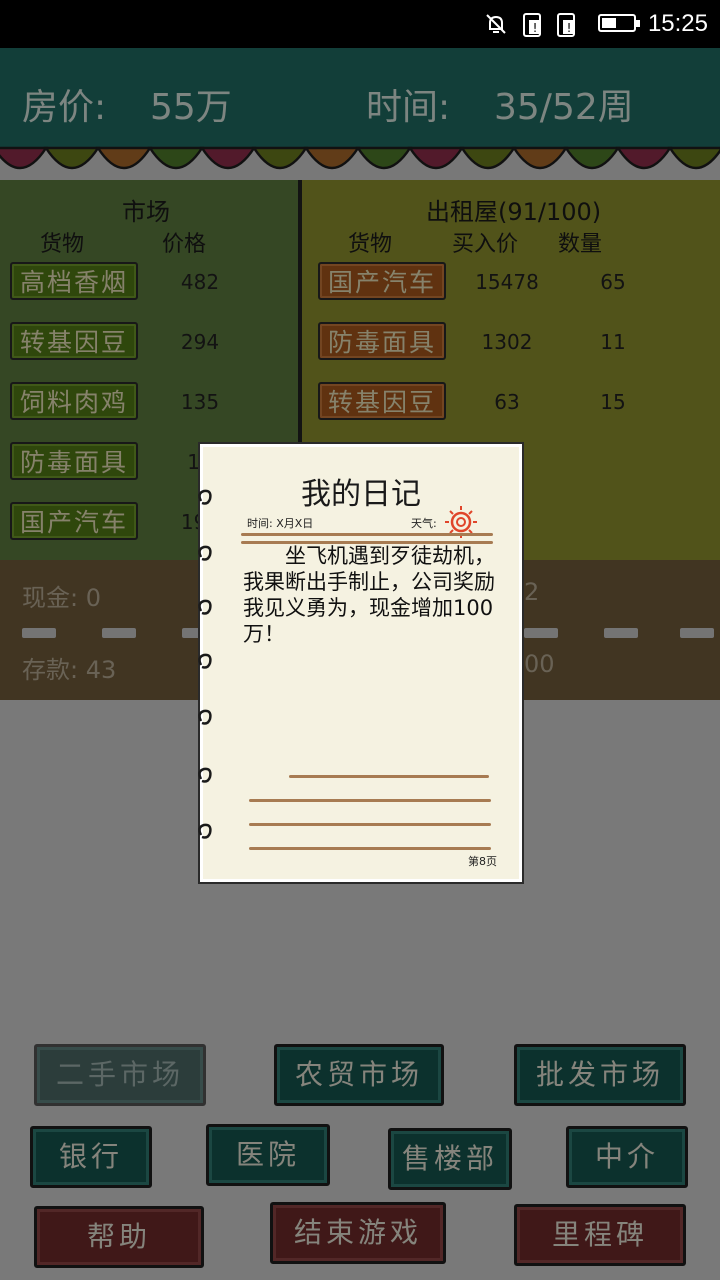  What do you see at coordinates (495, 24) in the screenshot?
I see `mute-bell-icon` at bounding box center [495, 24].